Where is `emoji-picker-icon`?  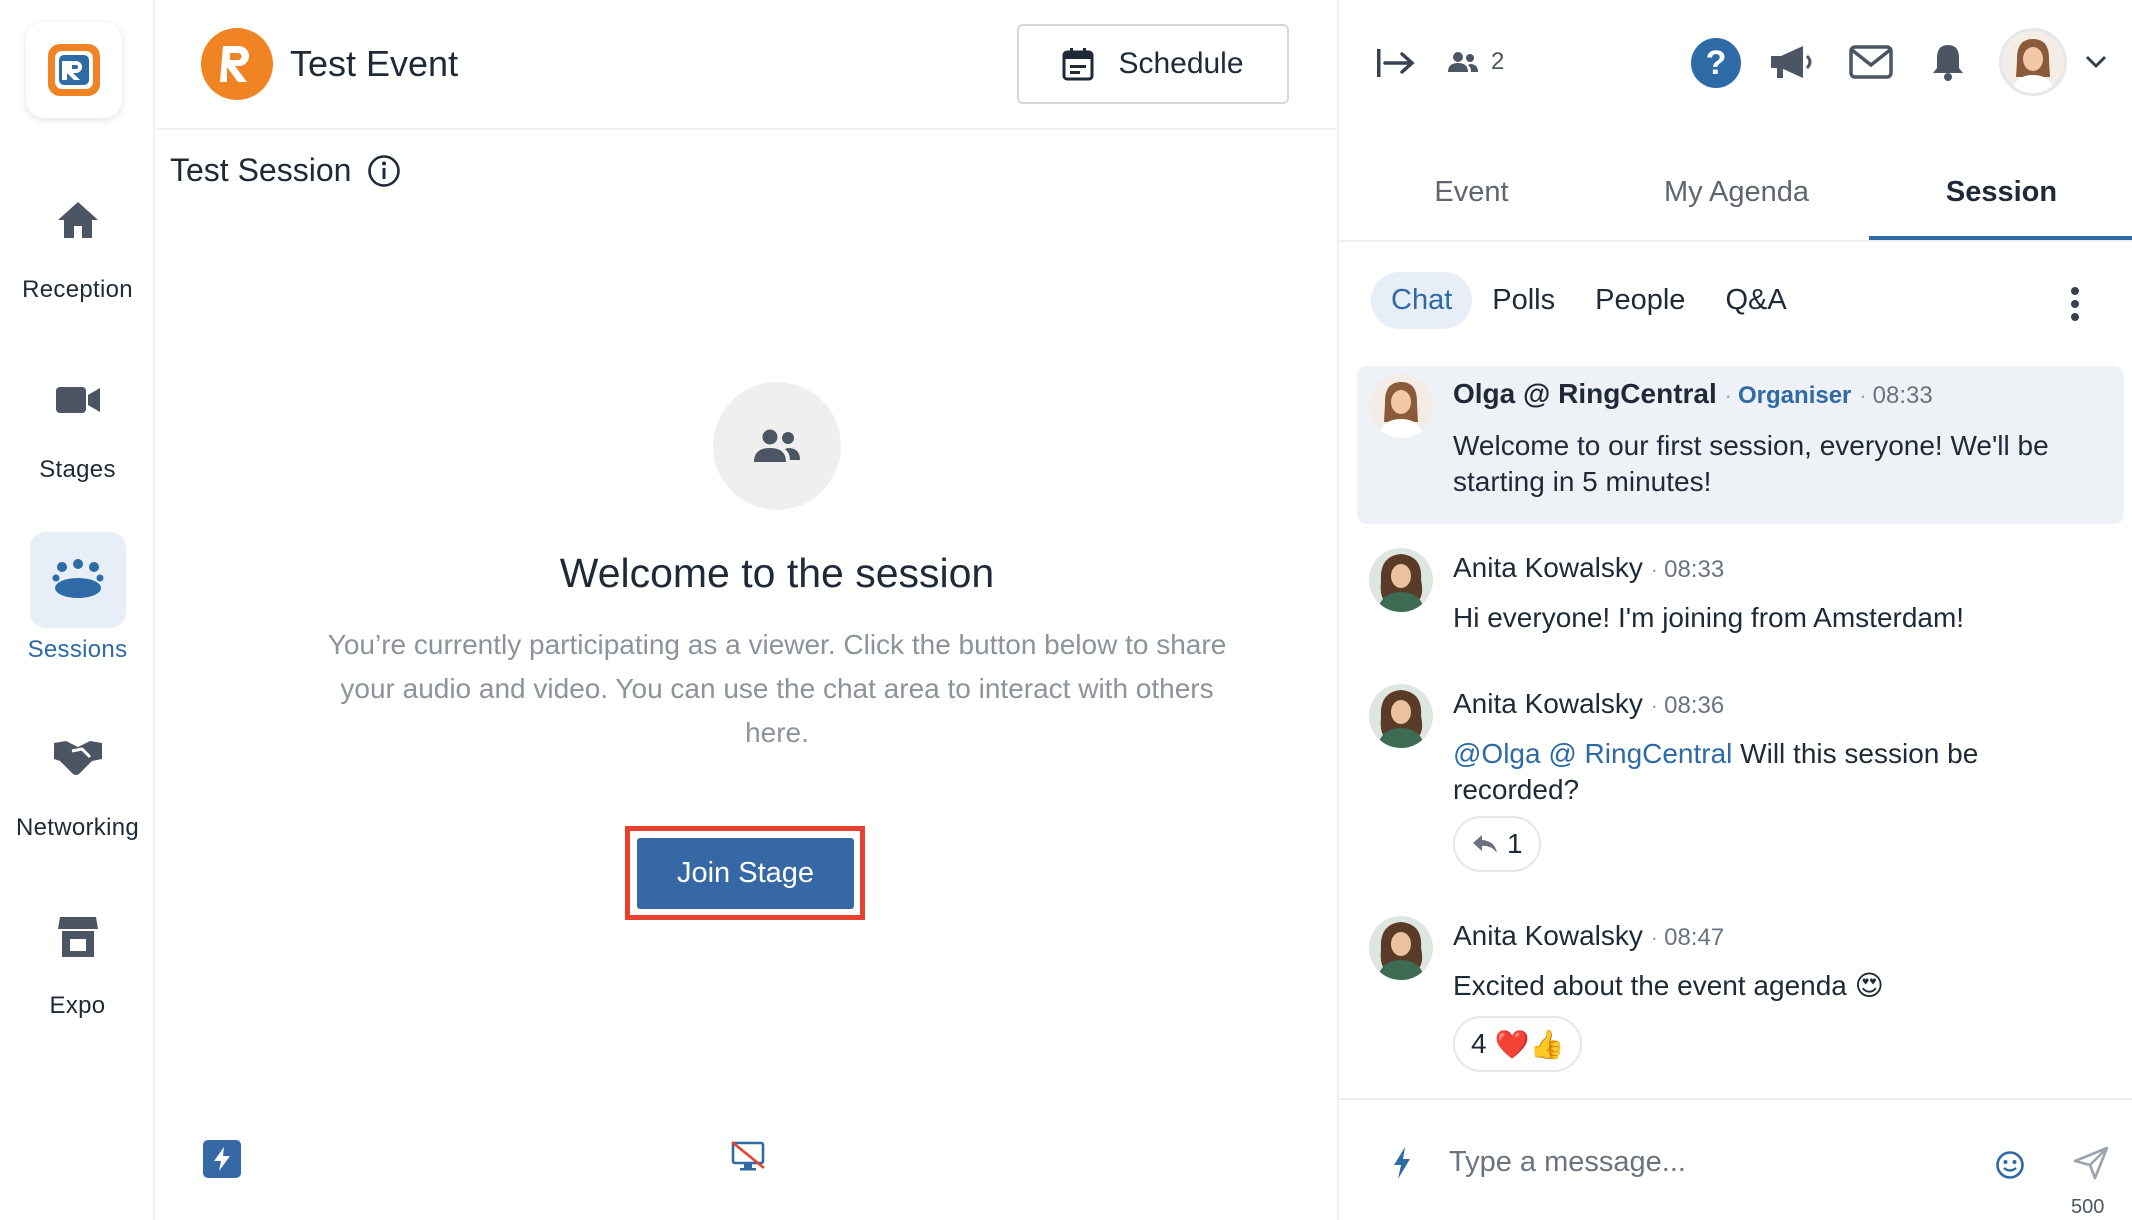
emoji-picker-icon is located at coordinates (2010, 1167).